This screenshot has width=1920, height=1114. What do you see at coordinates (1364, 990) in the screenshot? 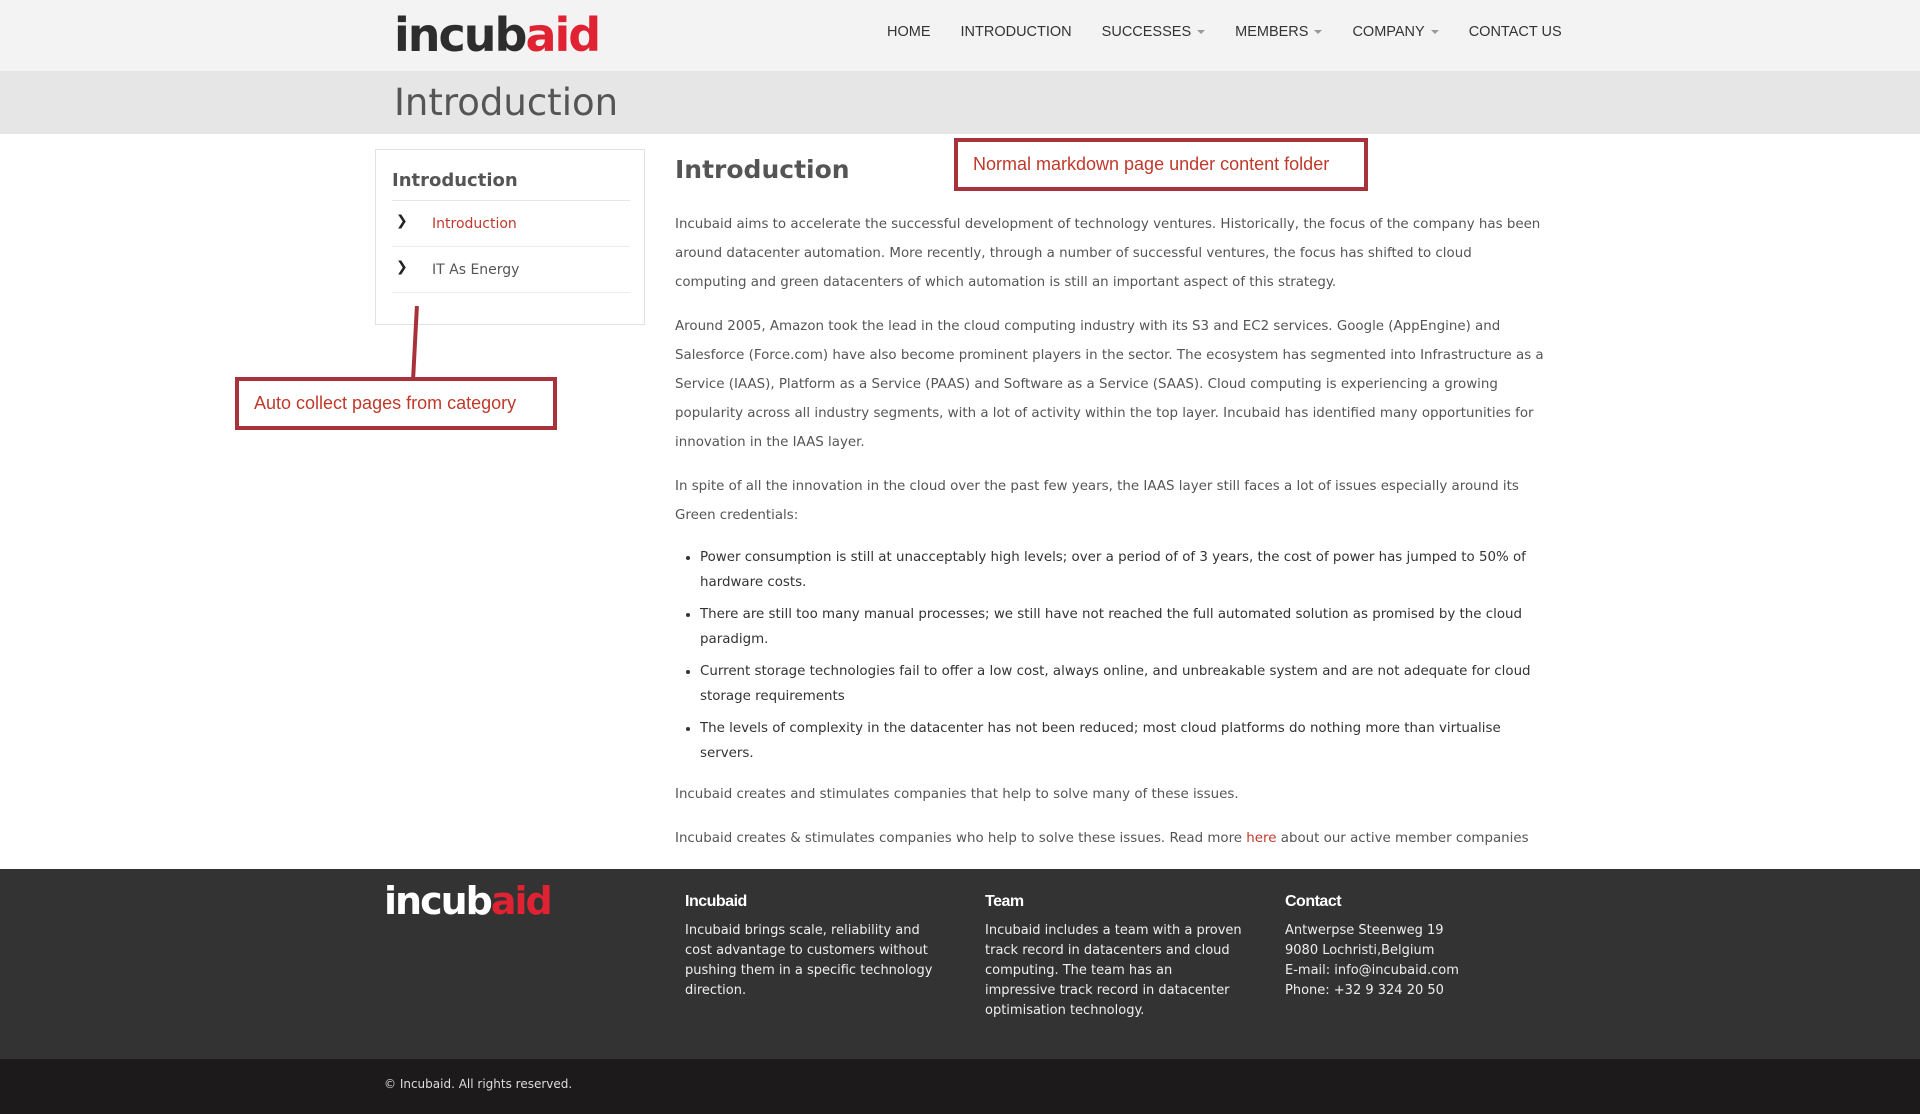
I see `contact-phone: Phone: +32 9 324 20 50` at bounding box center [1364, 990].